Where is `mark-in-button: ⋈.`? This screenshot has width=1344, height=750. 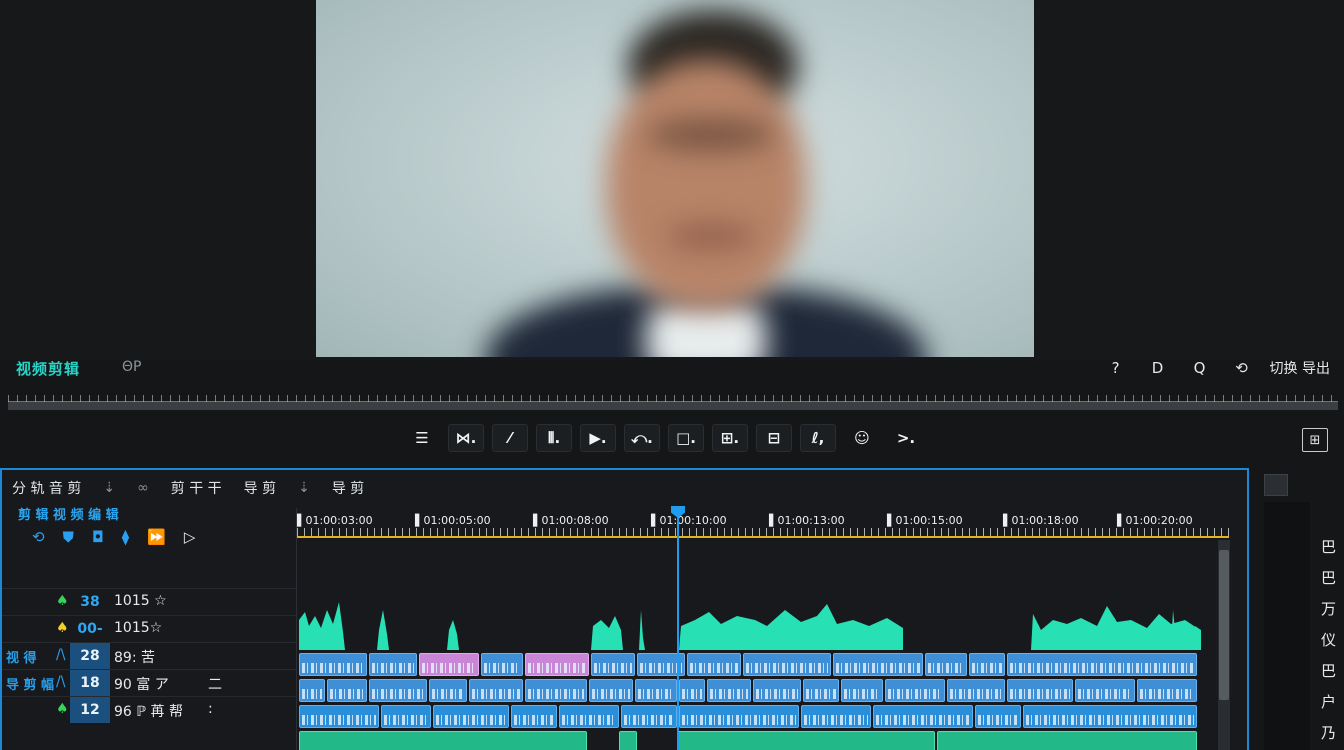 mark-in-button: ⋈. is located at coordinates (466, 438).